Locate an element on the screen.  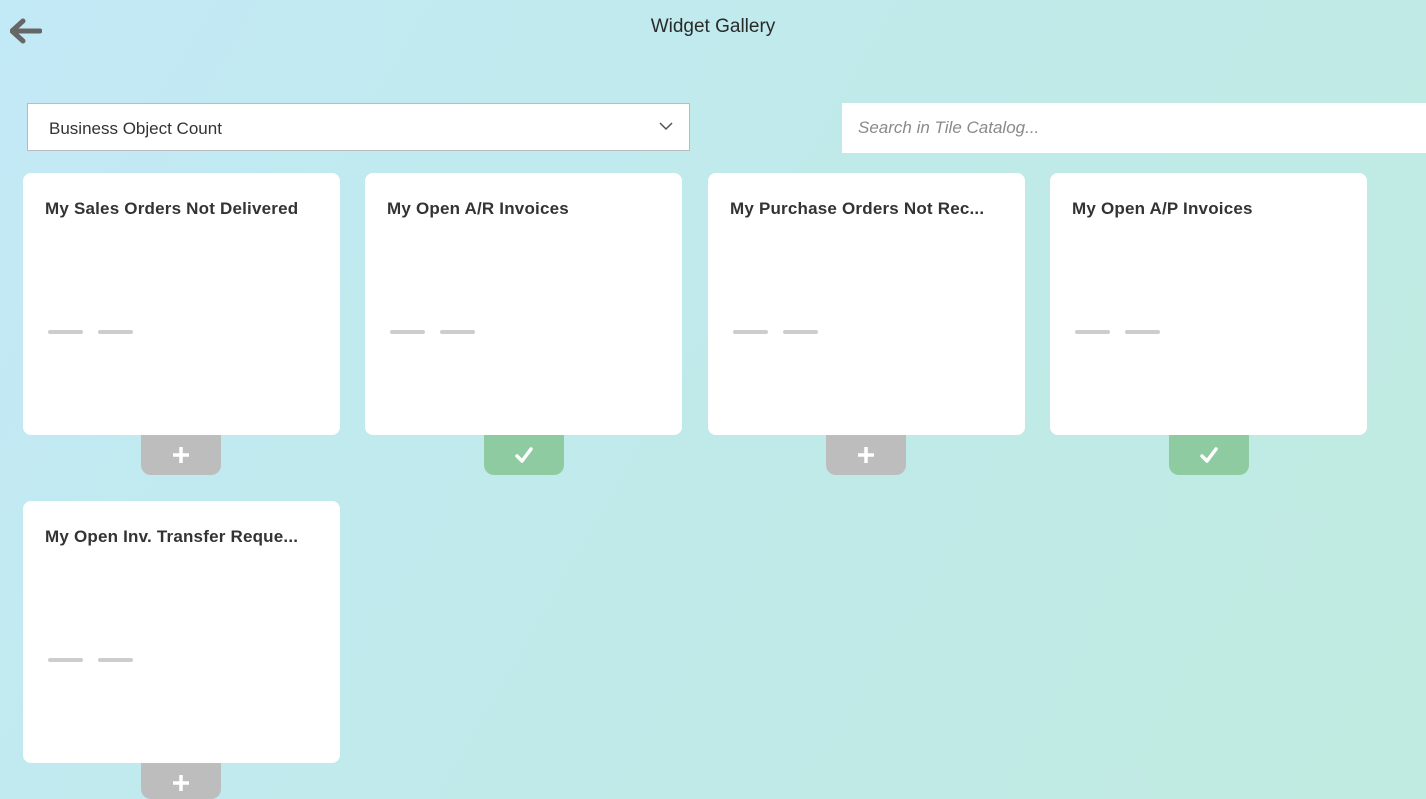
tile-card: My Open A/P Invoices is located at coordinates (1208, 304).